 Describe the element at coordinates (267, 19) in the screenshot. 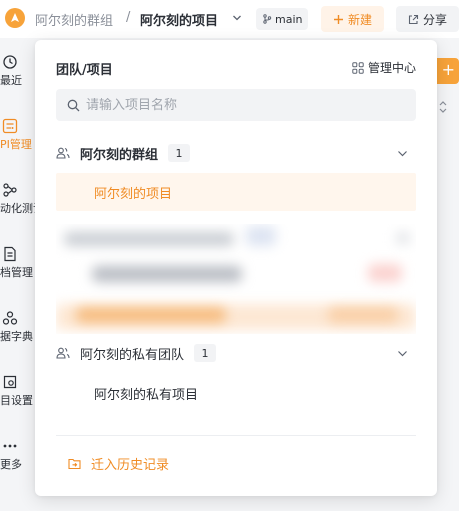

I see `branch-icon` at that location.